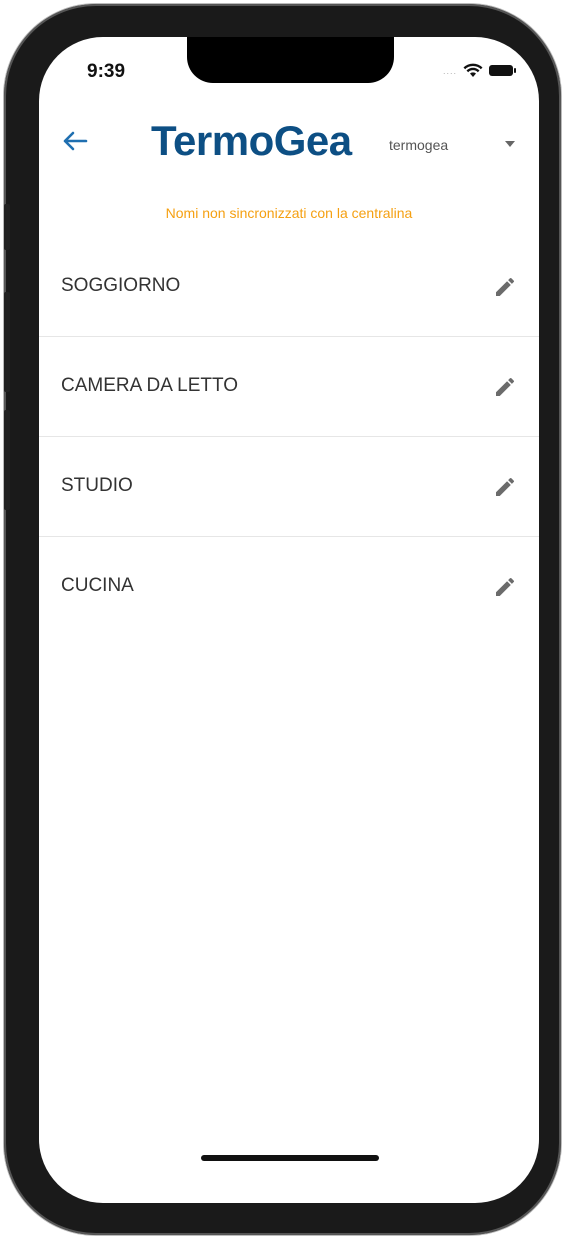 The height and width of the screenshot is (1239, 567). What do you see at coordinates (121, 285) in the screenshot?
I see `room-name: SOGGIORNO` at bounding box center [121, 285].